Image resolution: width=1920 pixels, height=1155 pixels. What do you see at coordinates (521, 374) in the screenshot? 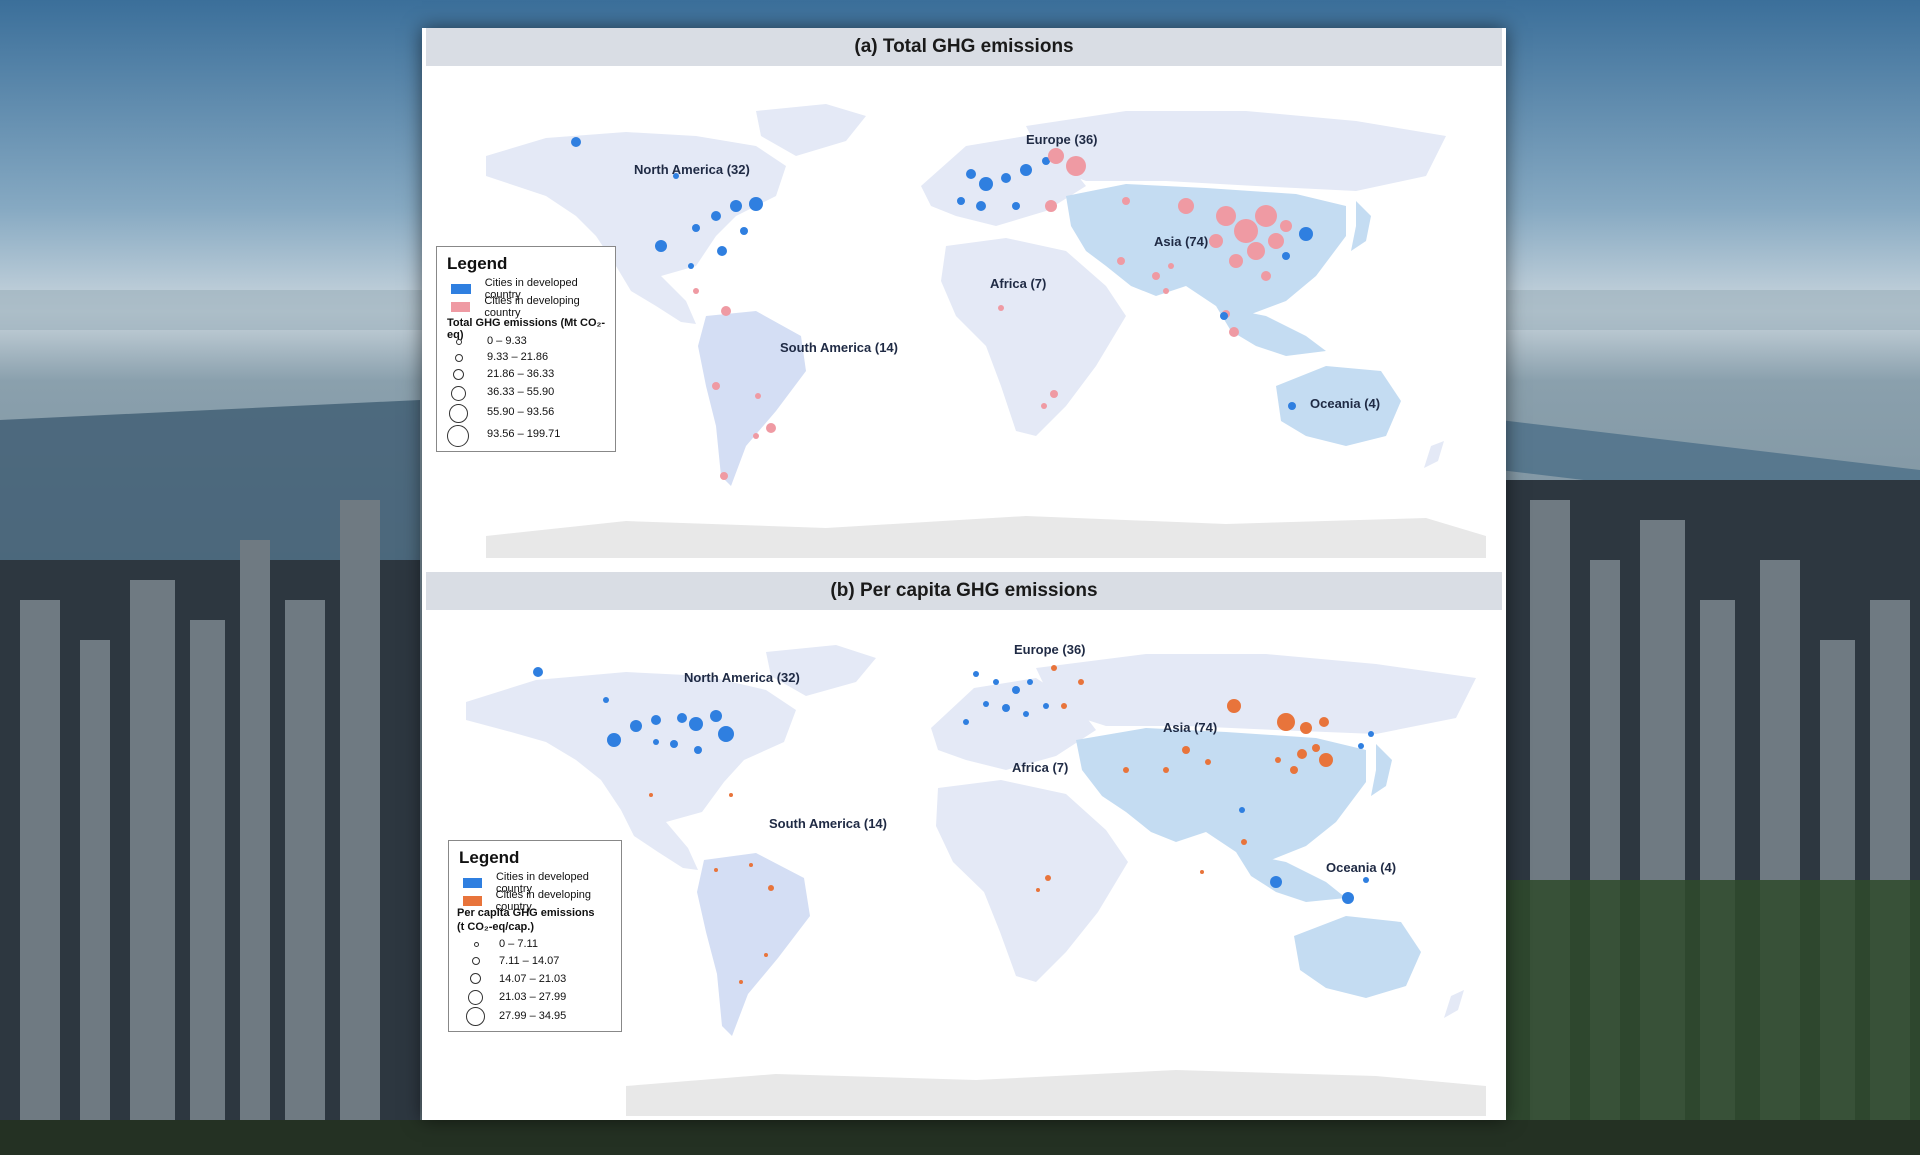
I see `size-bin-label-3: 21.86 – 36.33` at bounding box center [521, 374].